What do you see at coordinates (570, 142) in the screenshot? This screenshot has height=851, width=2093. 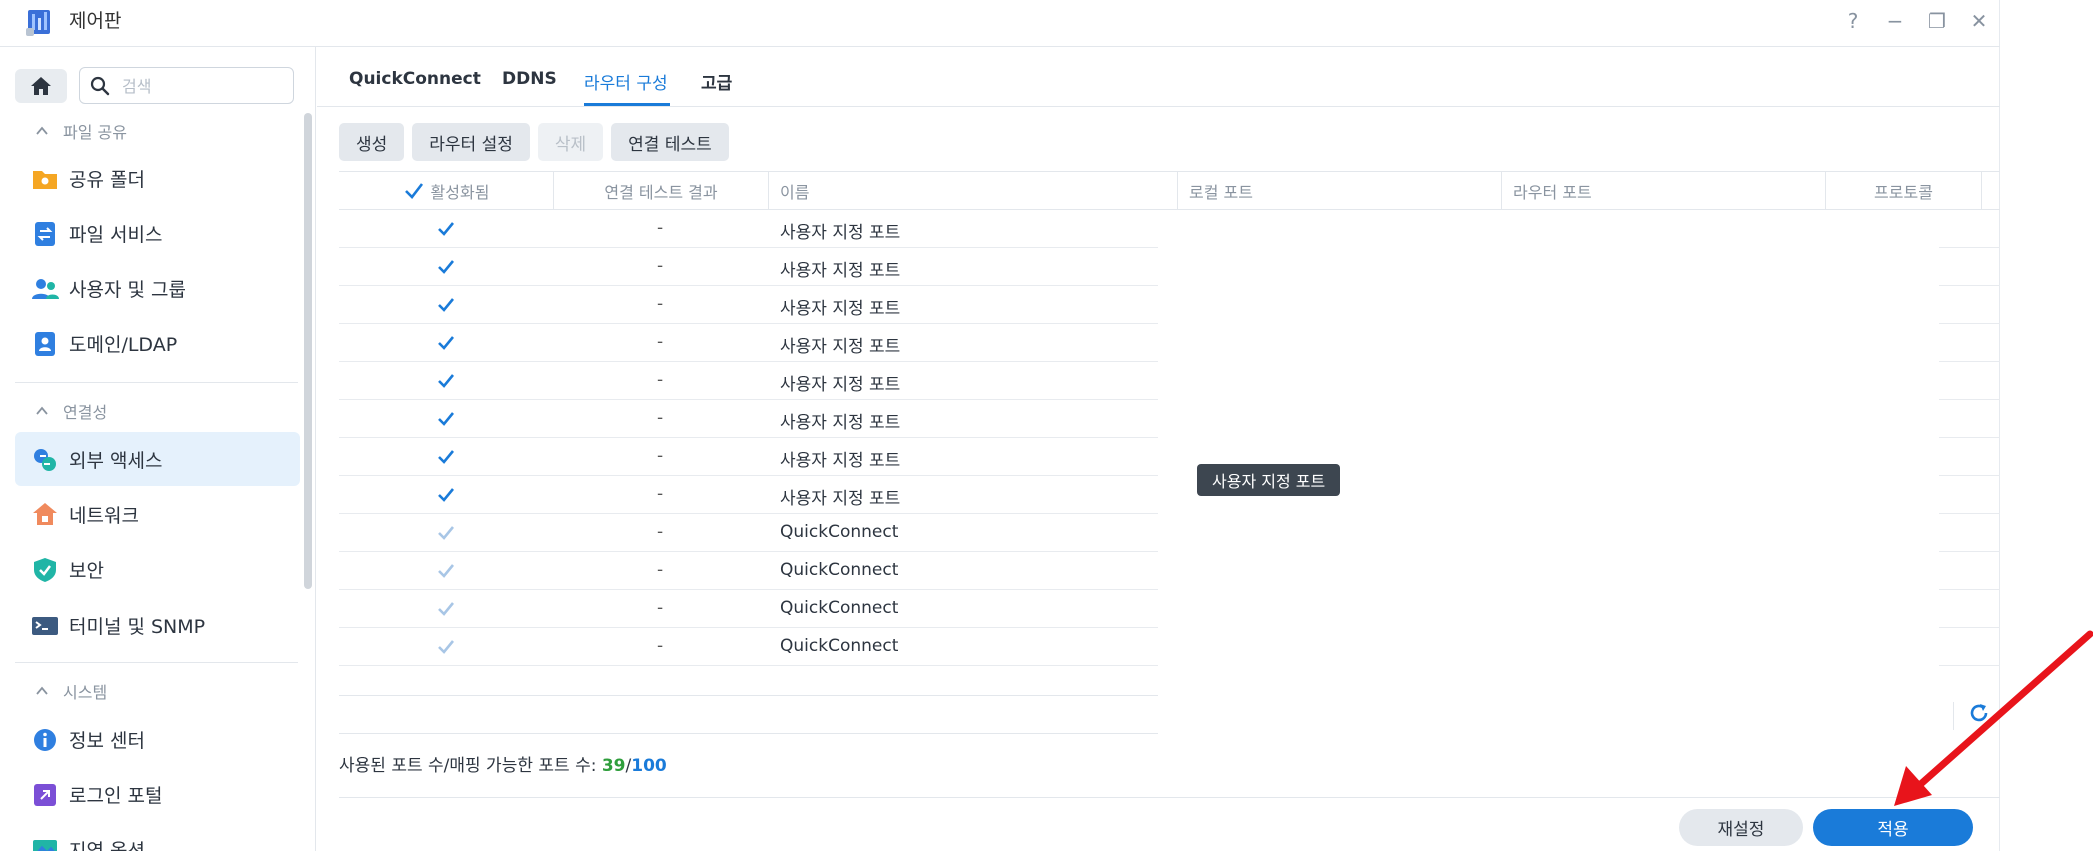 I see `delete-button: 삭제` at bounding box center [570, 142].